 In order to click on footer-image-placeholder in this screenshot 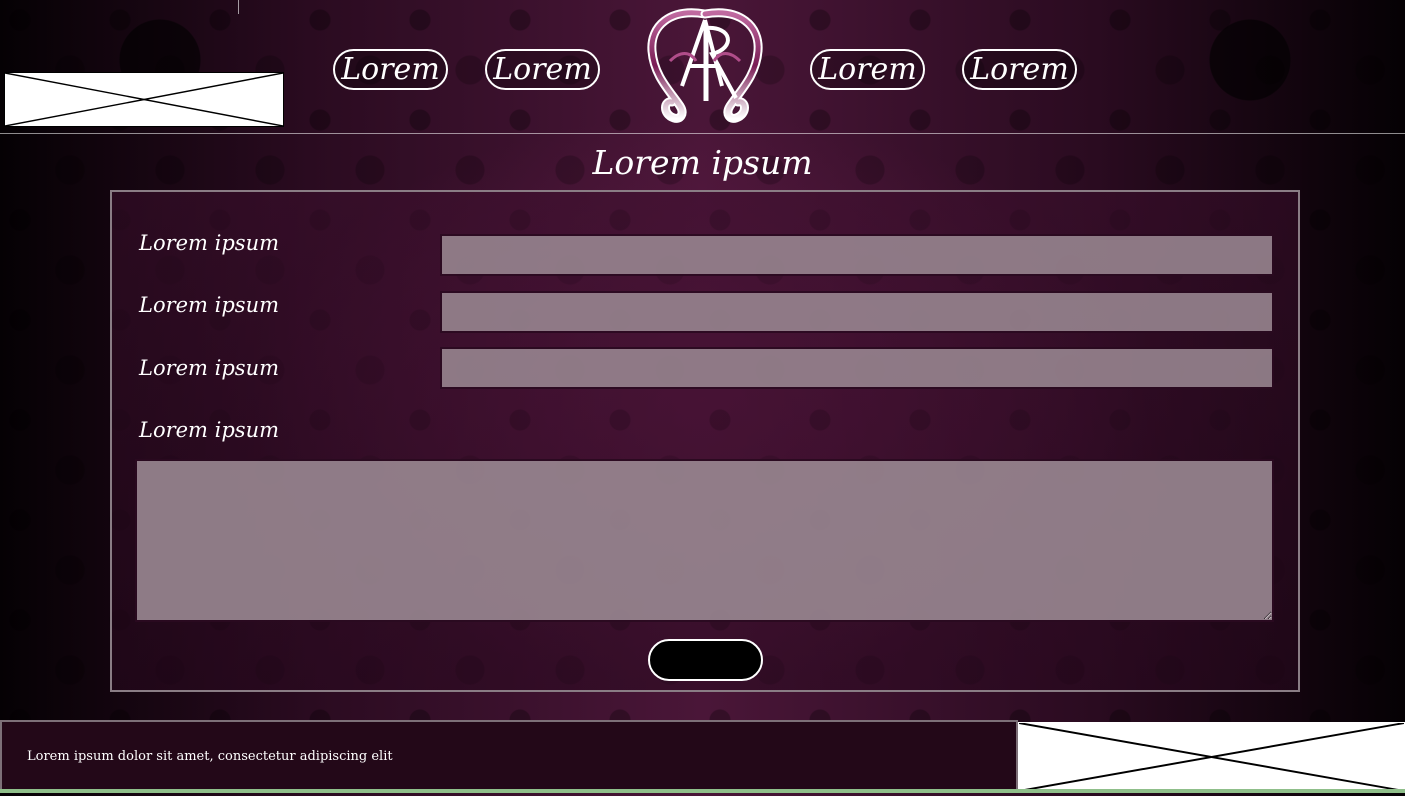, I will do `click(1211, 757)`.